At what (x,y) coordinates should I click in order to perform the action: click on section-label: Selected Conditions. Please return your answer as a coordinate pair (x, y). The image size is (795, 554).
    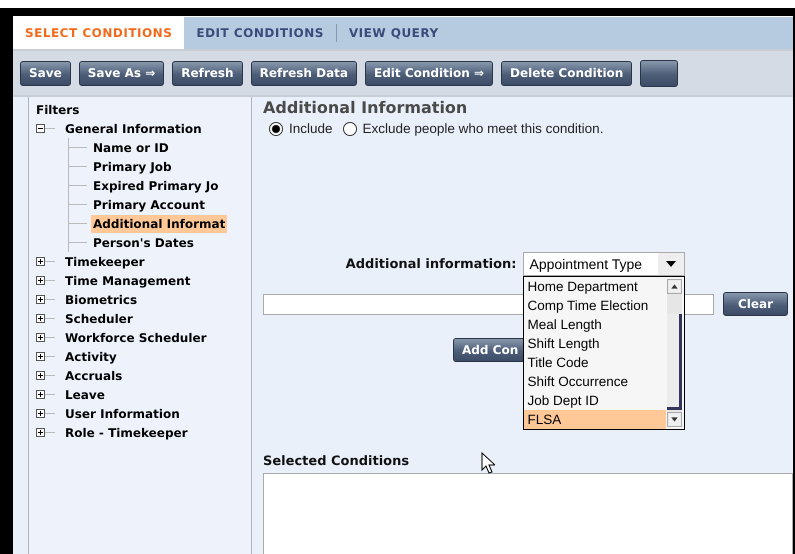
    Looking at the image, I should click on (336, 461).